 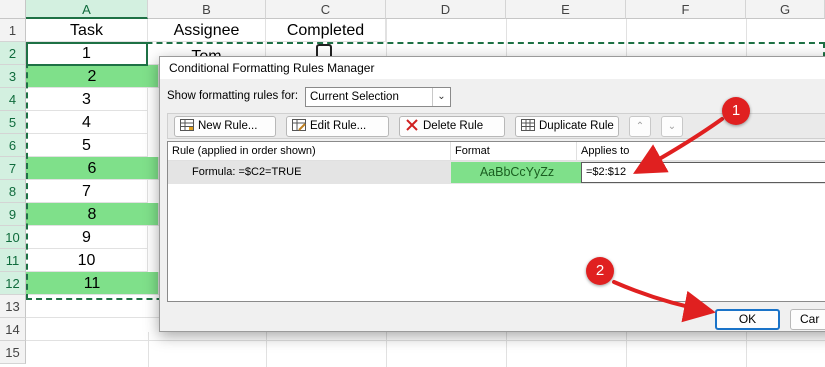 I want to click on active-cell-border, so click(x=87, y=54).